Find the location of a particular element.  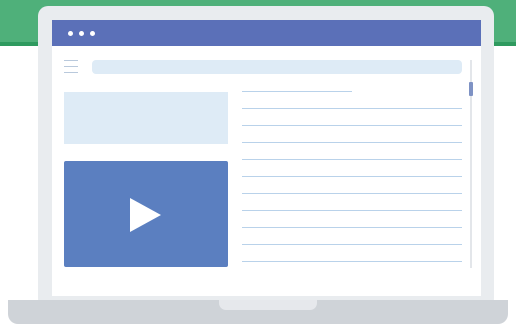

address-bar is located at coordinates (277, 67).